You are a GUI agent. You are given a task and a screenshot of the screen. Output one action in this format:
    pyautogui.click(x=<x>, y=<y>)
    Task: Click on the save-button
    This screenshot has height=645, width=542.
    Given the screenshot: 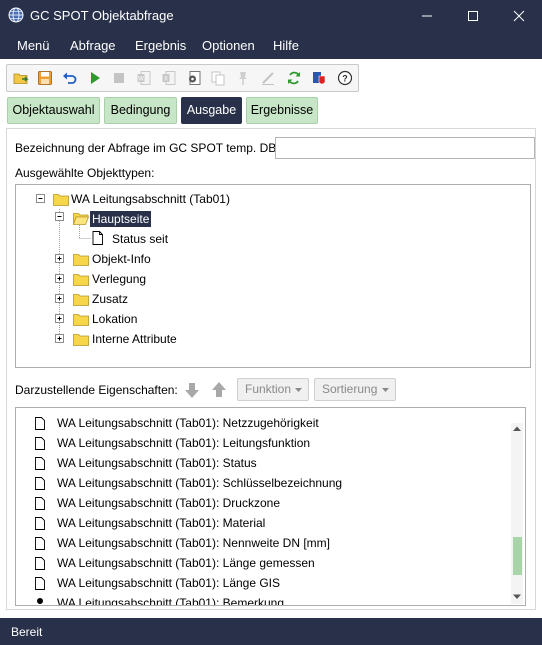 What is the action you would take?
    pyautogui.click(x=45, y=78)
    